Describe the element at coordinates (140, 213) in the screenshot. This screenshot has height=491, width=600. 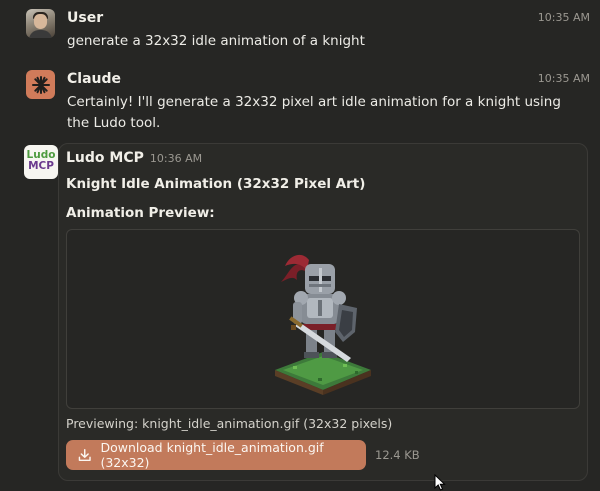
I see `preview-label: Animation Preview:` at that location.